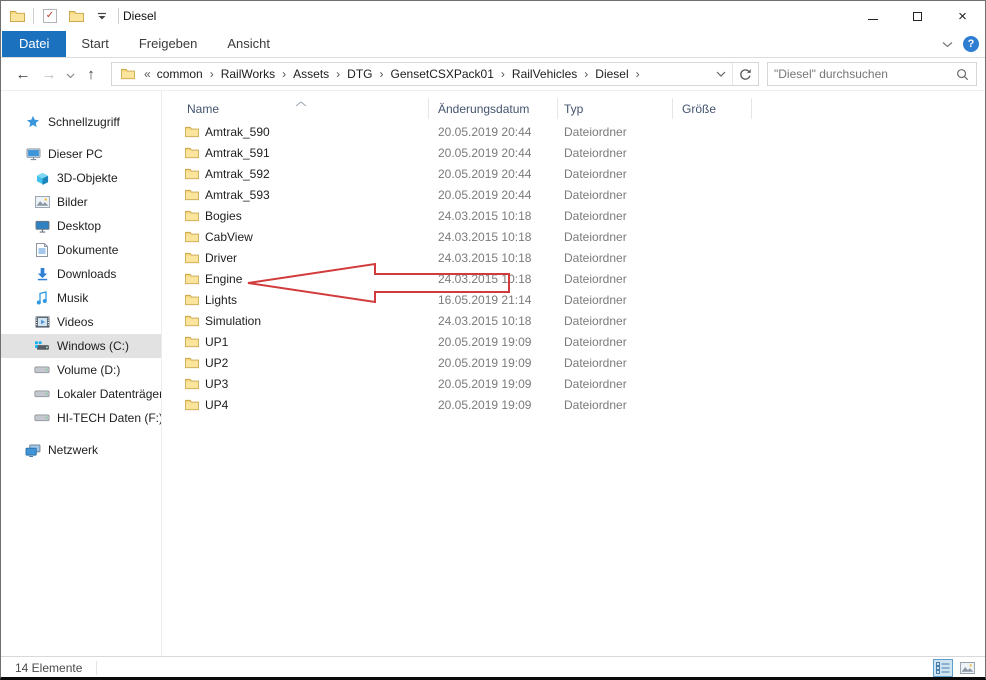 The width and height of the screenshot is (986, 680). I want to click on file-row-up2: UP2 20.05.2019 19:09 Dateiordner, so click(573, 362).